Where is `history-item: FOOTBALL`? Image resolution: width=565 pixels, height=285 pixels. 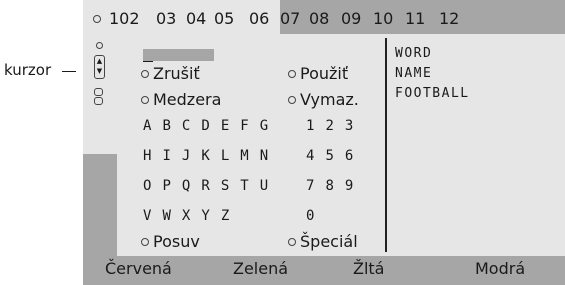 history-item: FOOTBALL is located at coordinates (432, 93).